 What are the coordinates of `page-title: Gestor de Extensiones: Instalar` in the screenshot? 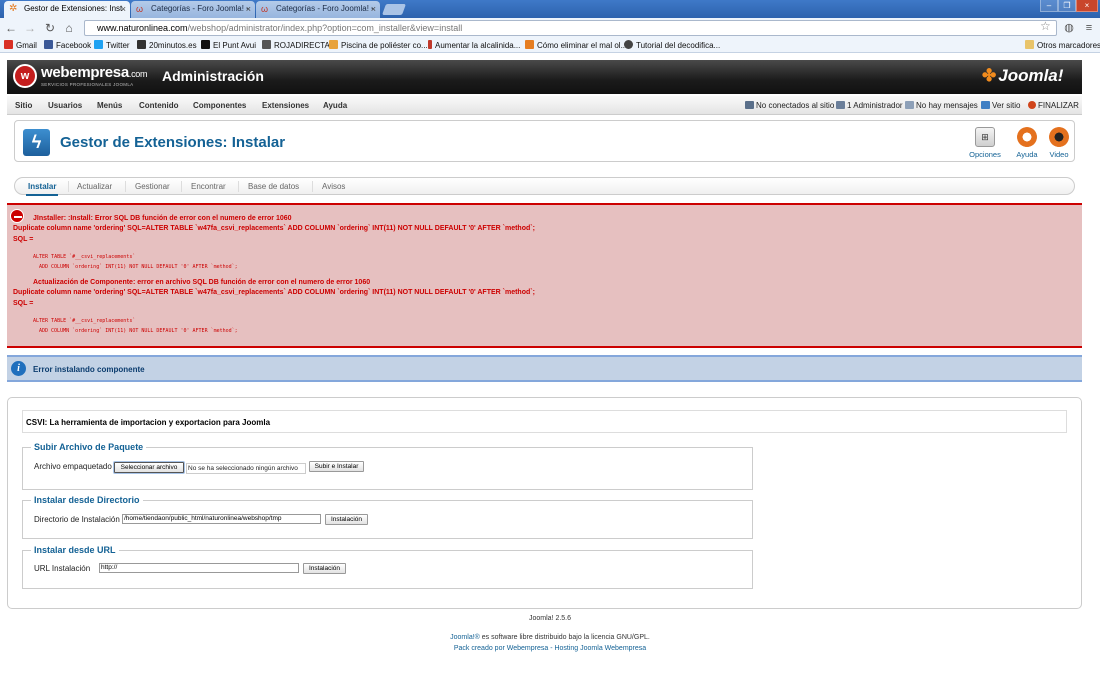 It's located at (173, 142).